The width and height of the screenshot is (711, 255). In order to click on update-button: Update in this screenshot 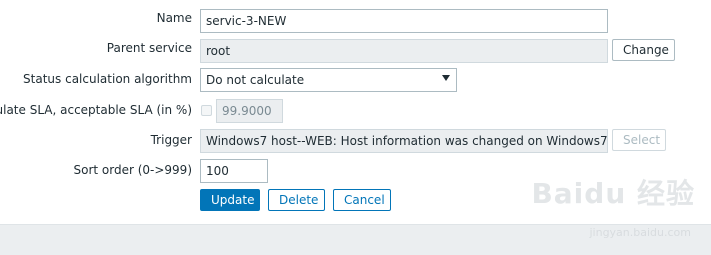, I will do `click(230, 200)`.